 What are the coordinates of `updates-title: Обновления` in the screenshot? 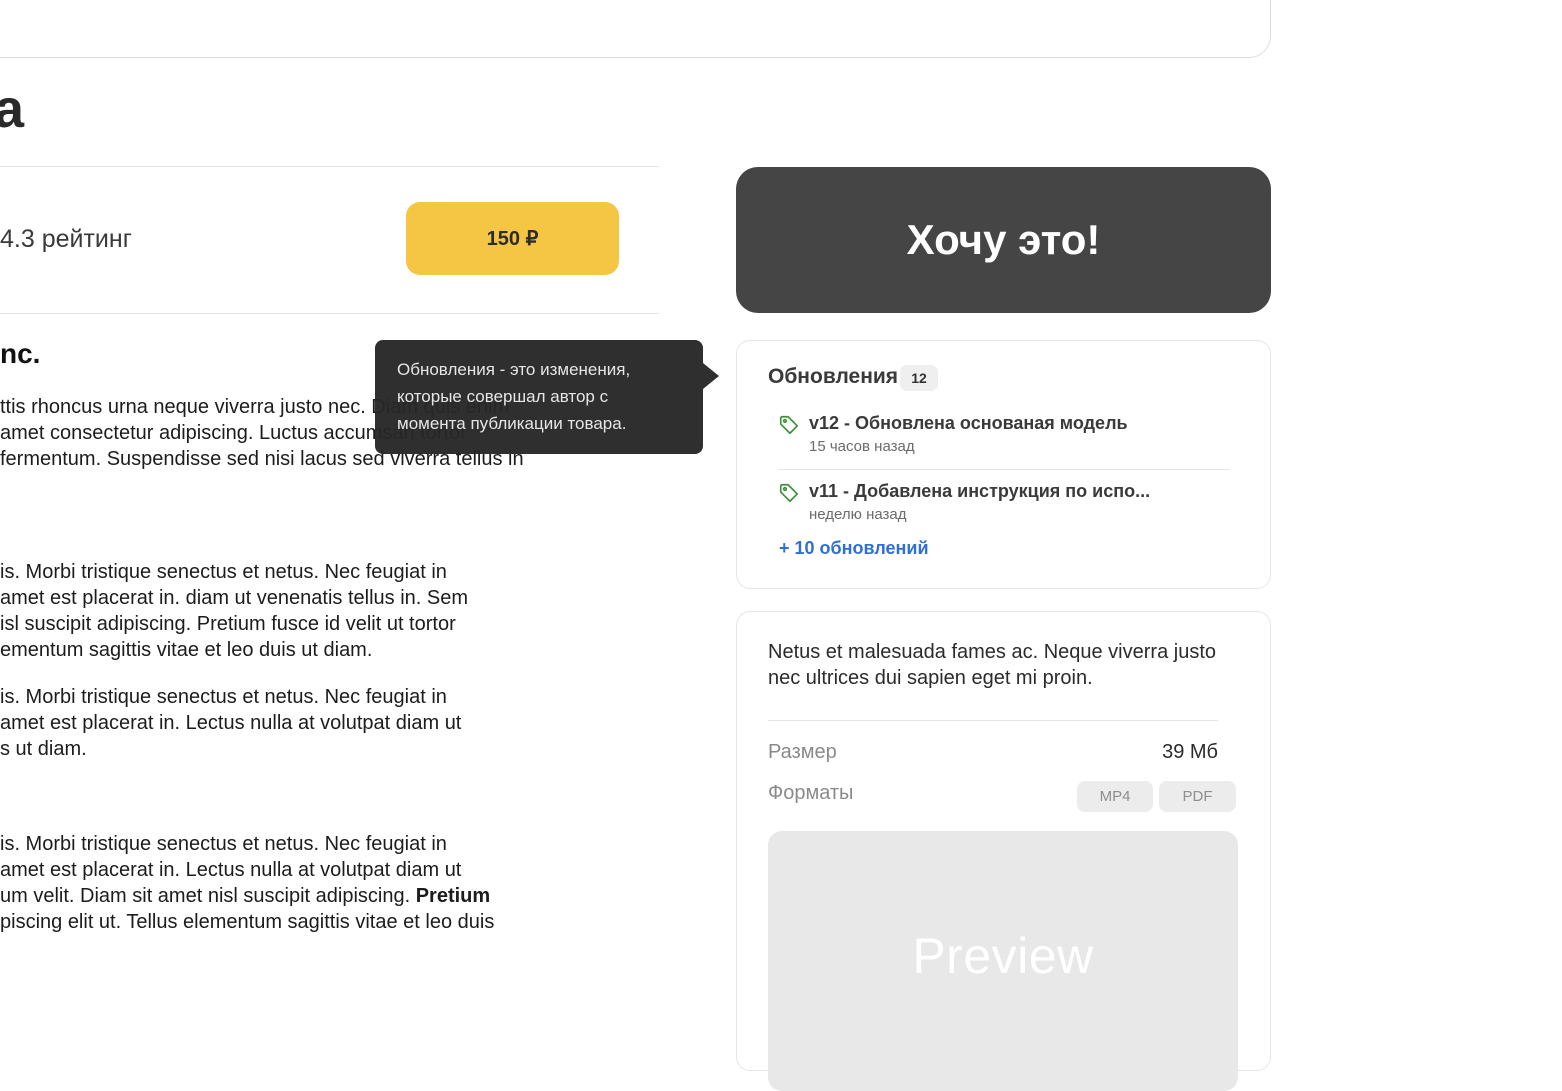 It's located at (833, 376).